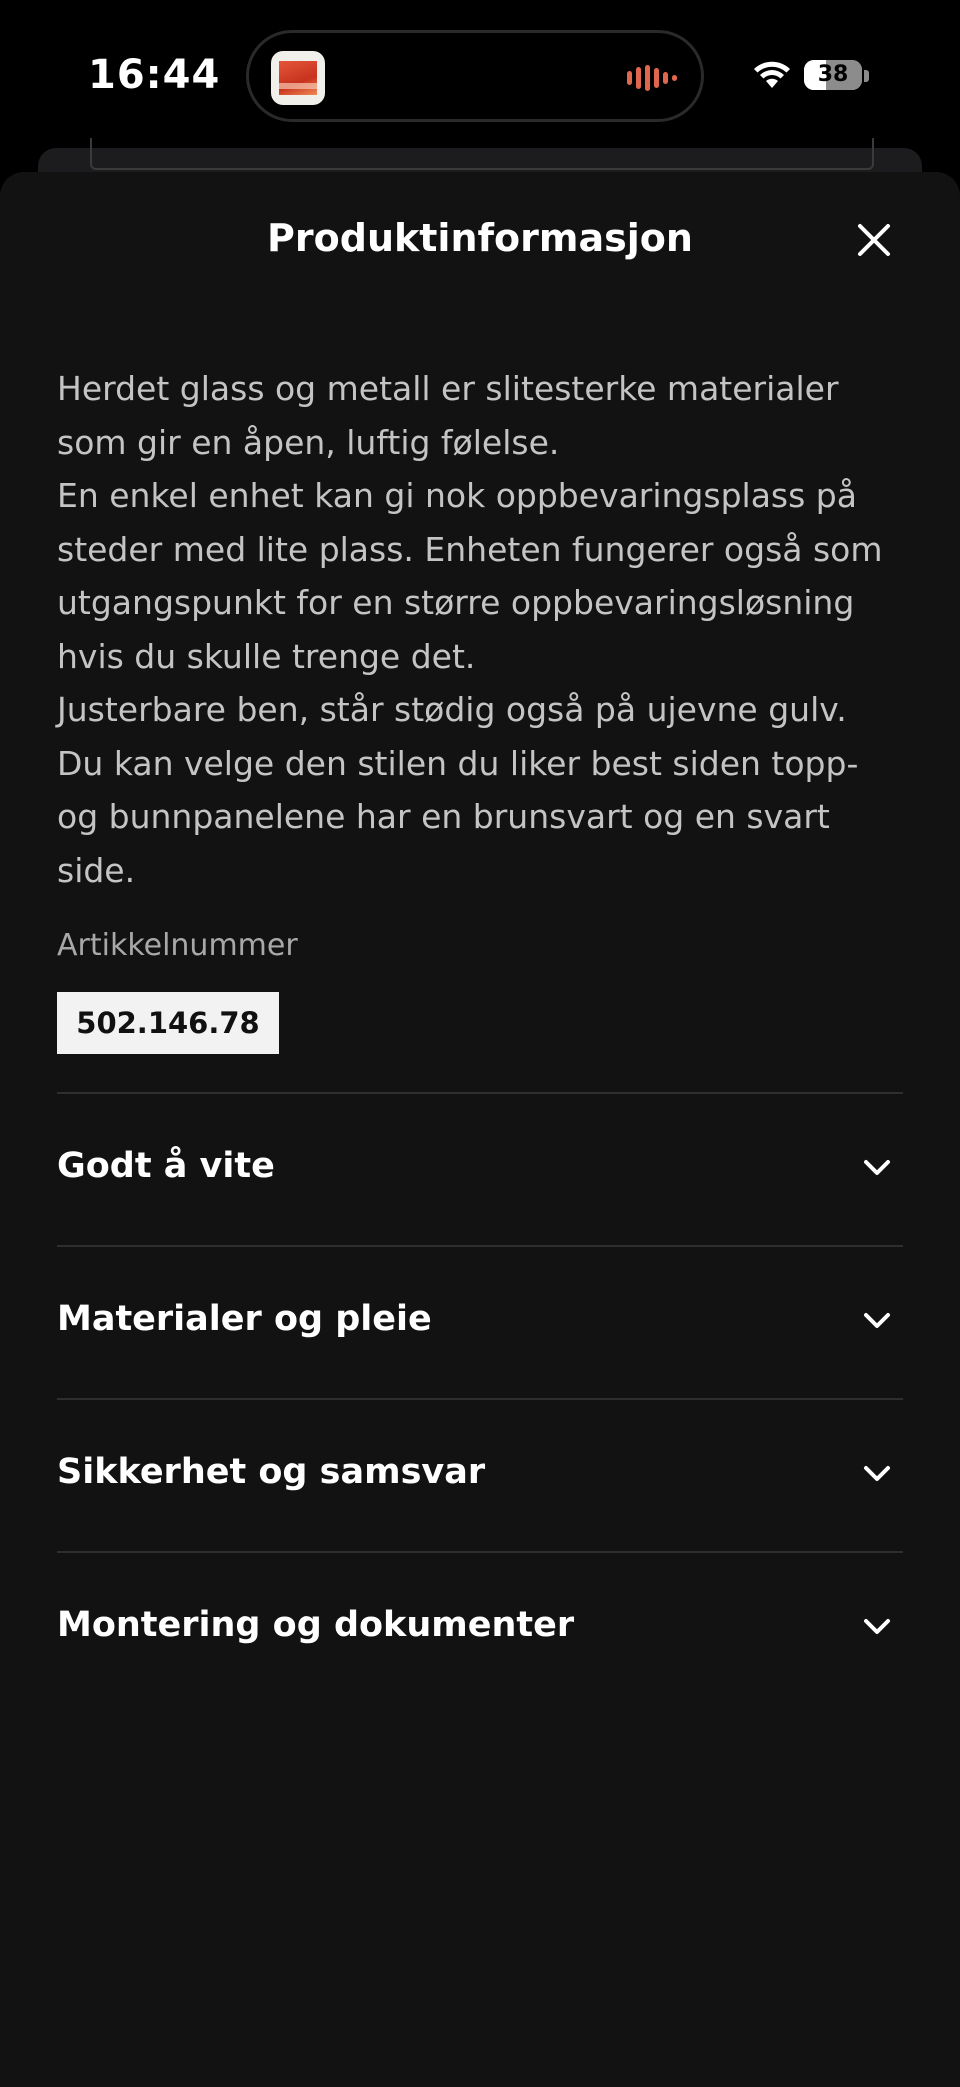  Describe the element at coordinates (772, 74) in the screenshot. I see `wifi-icon` at that location.